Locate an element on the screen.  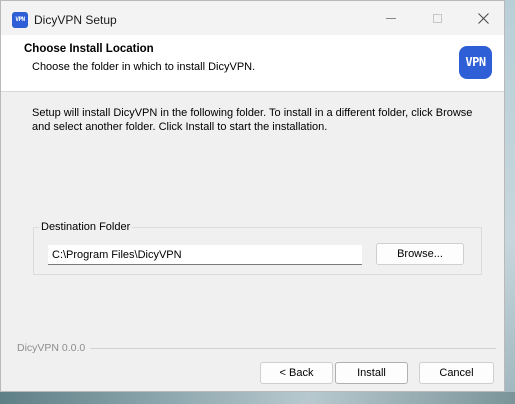
desktop-background is located at coordinates (257, 398).